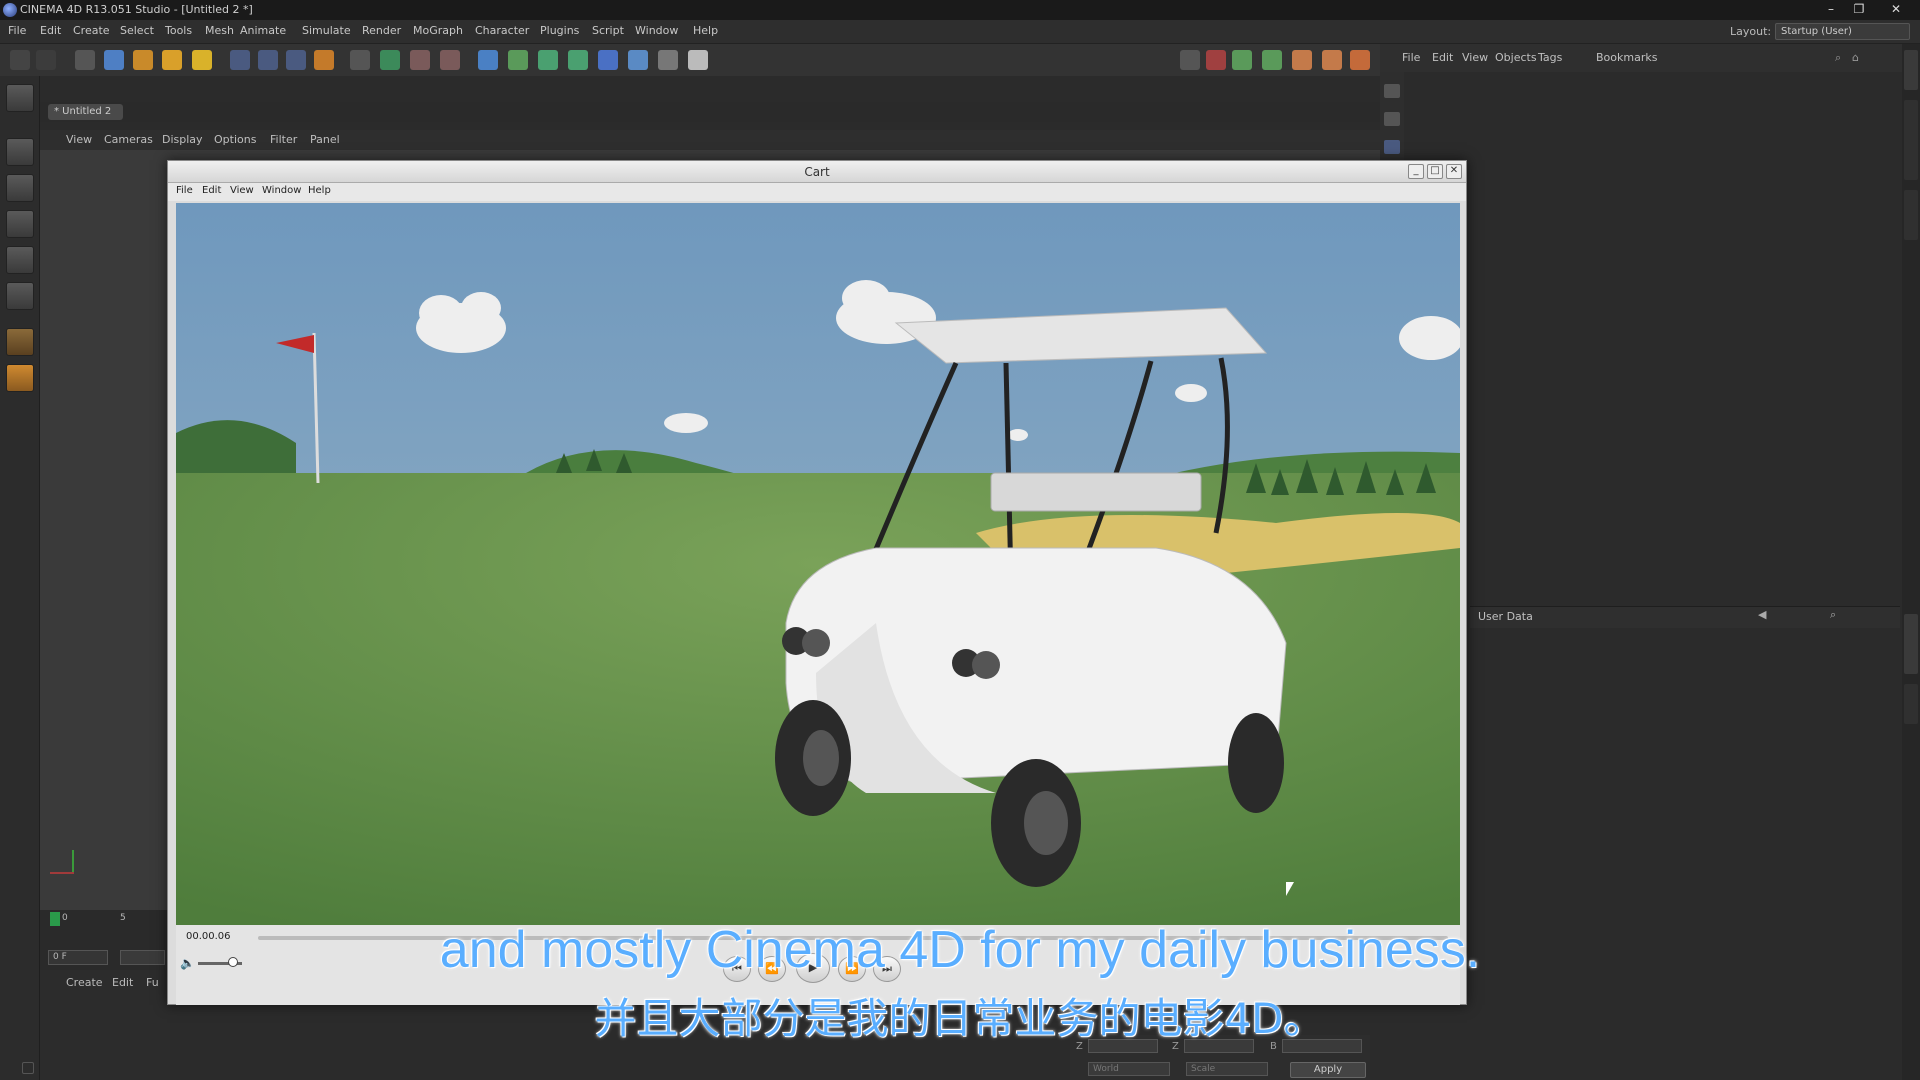  I want to click on menu-window: Window, so click(656, 30).